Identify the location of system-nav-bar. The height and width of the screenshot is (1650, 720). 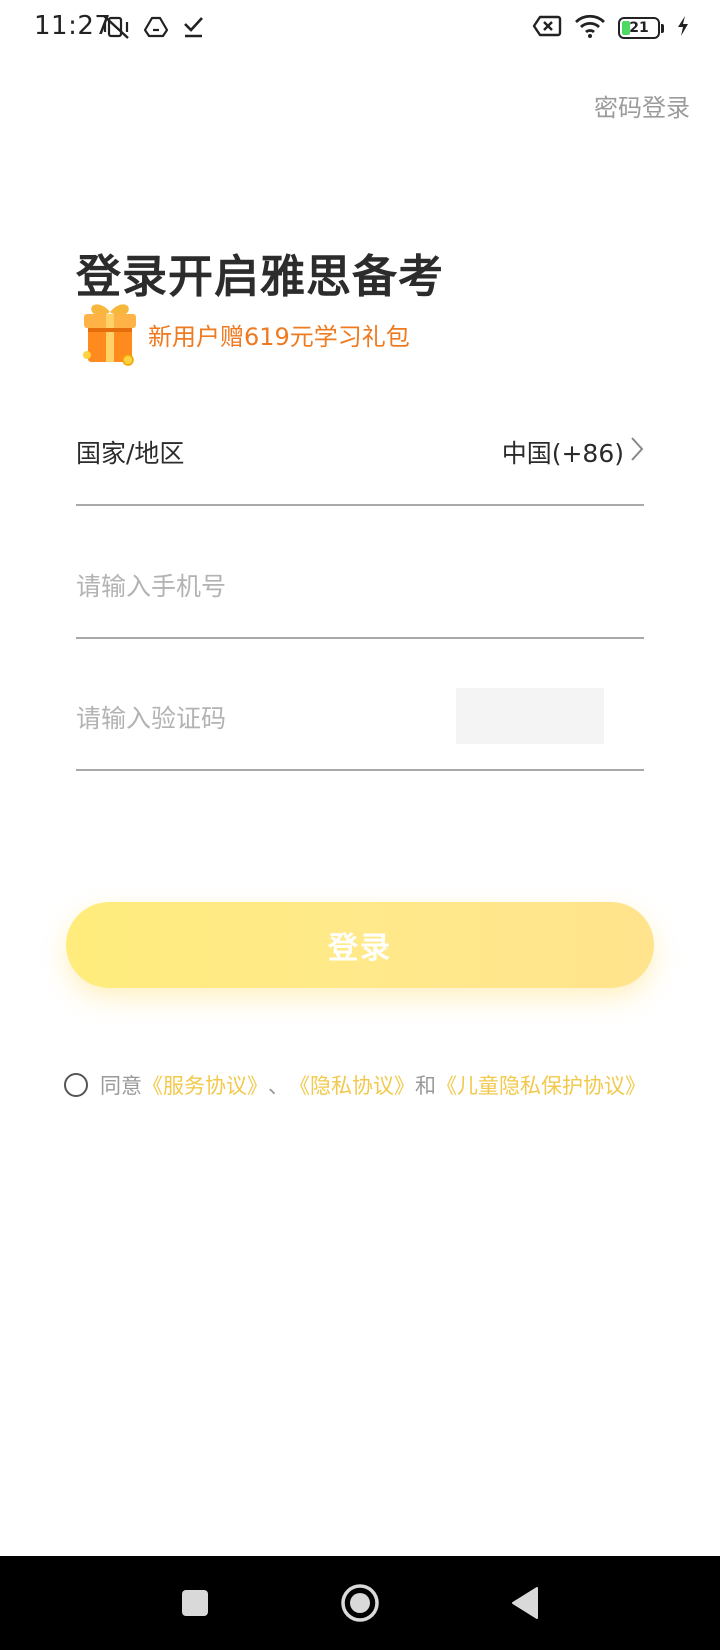
(360, 1603).